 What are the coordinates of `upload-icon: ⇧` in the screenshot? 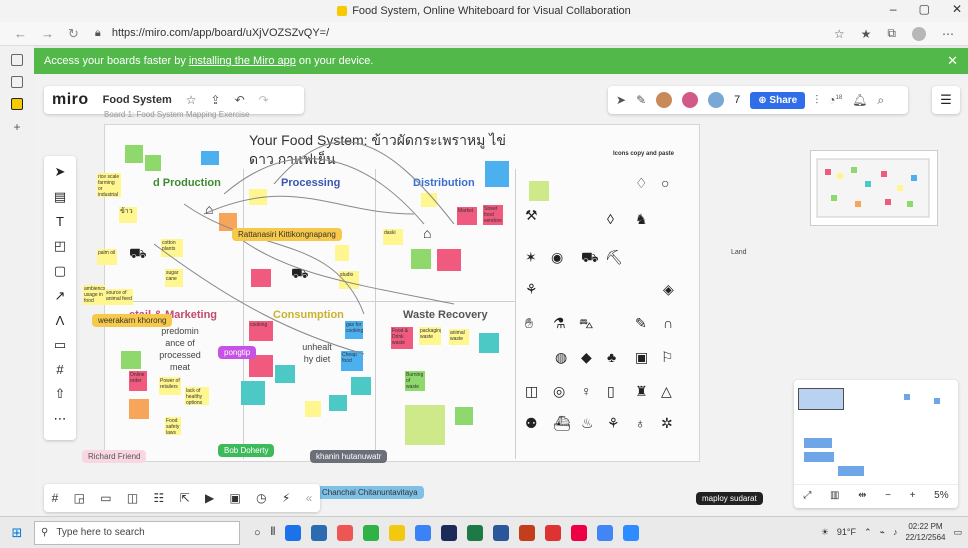 It's located at (60, 394).